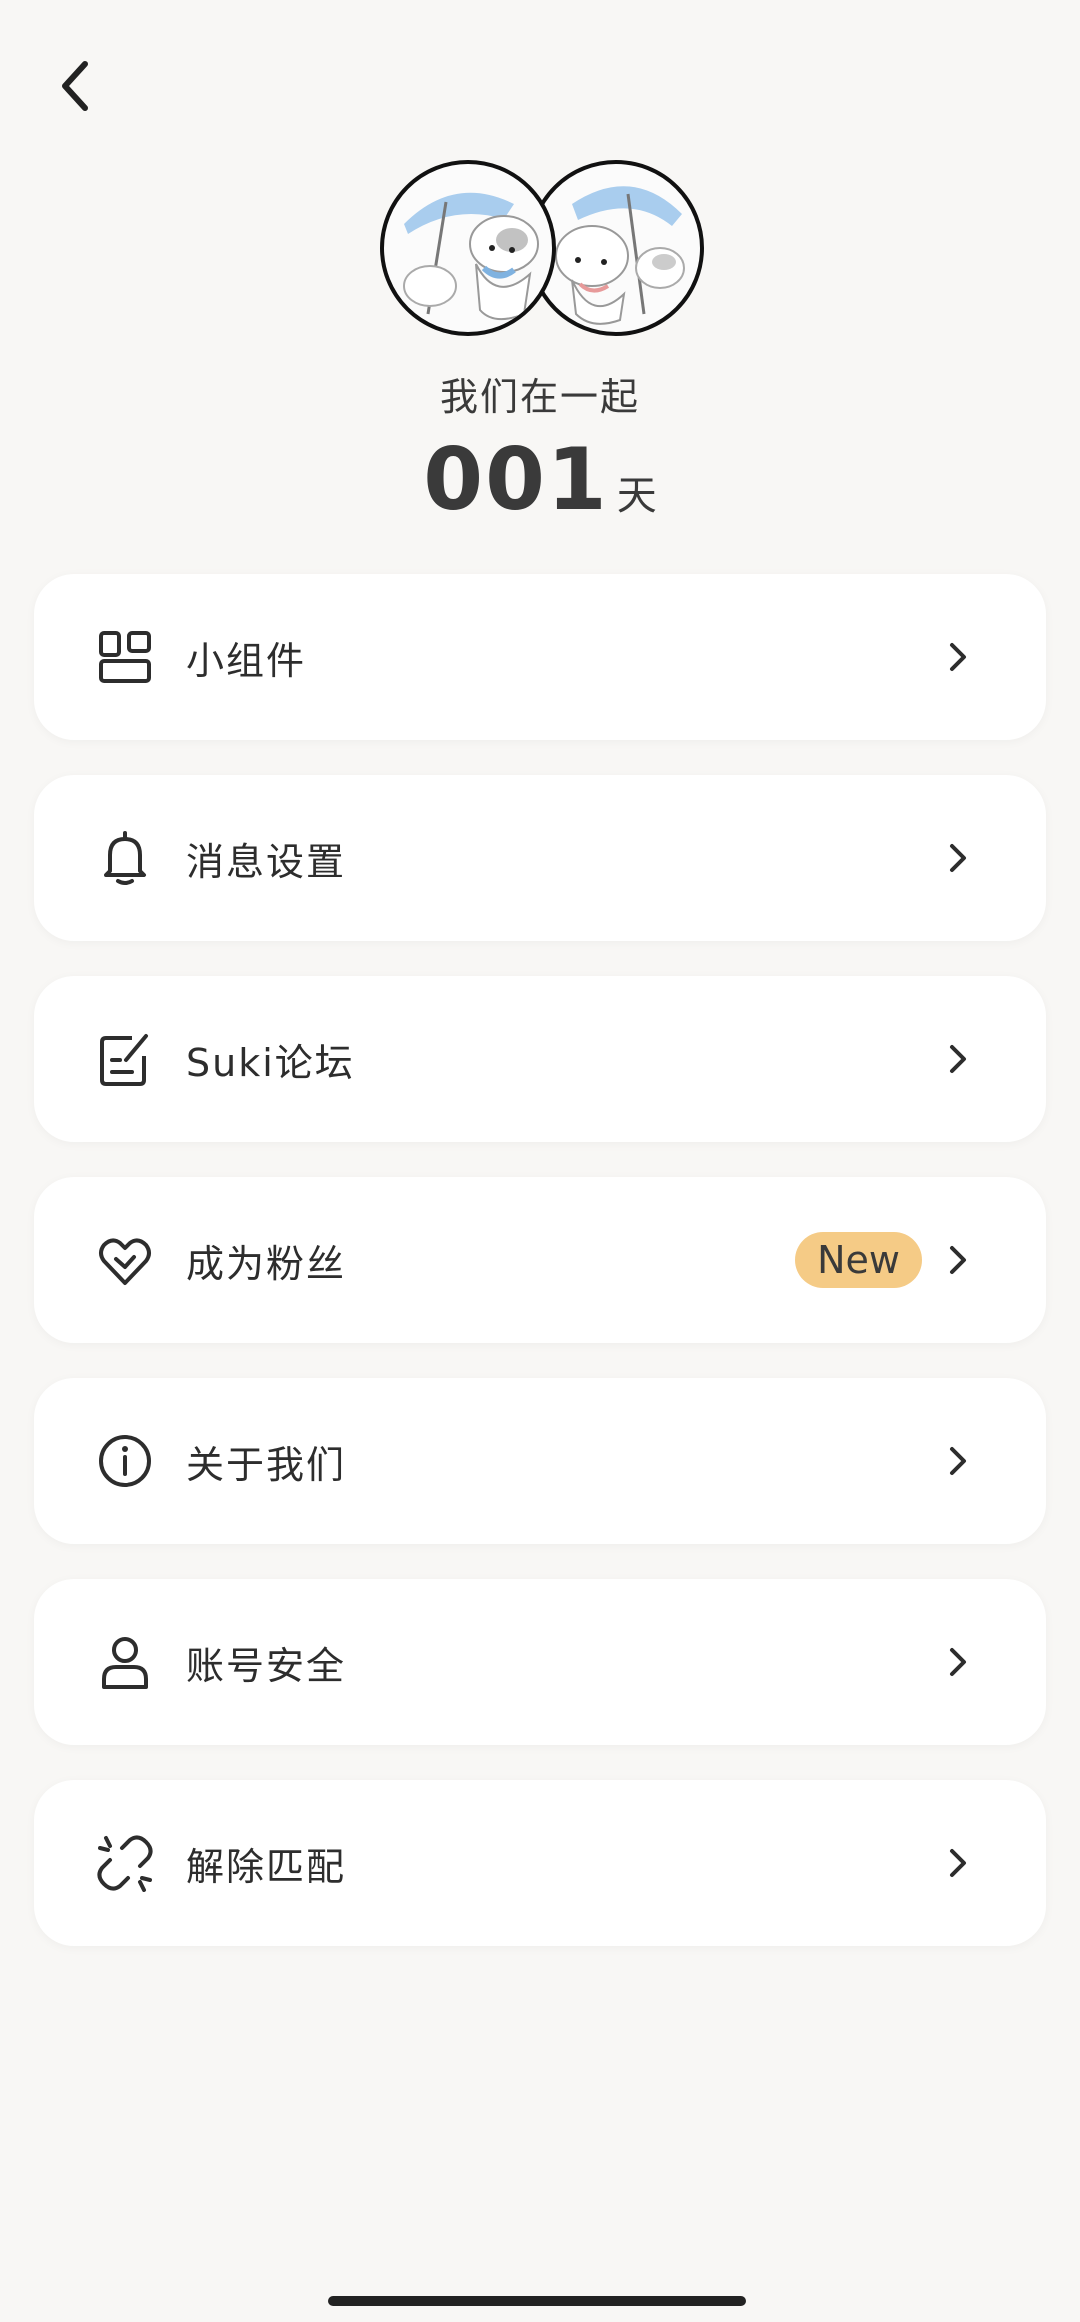 This screenshot has height=2322, width=1080. I want to click on info-icon, so click(125, 1461).